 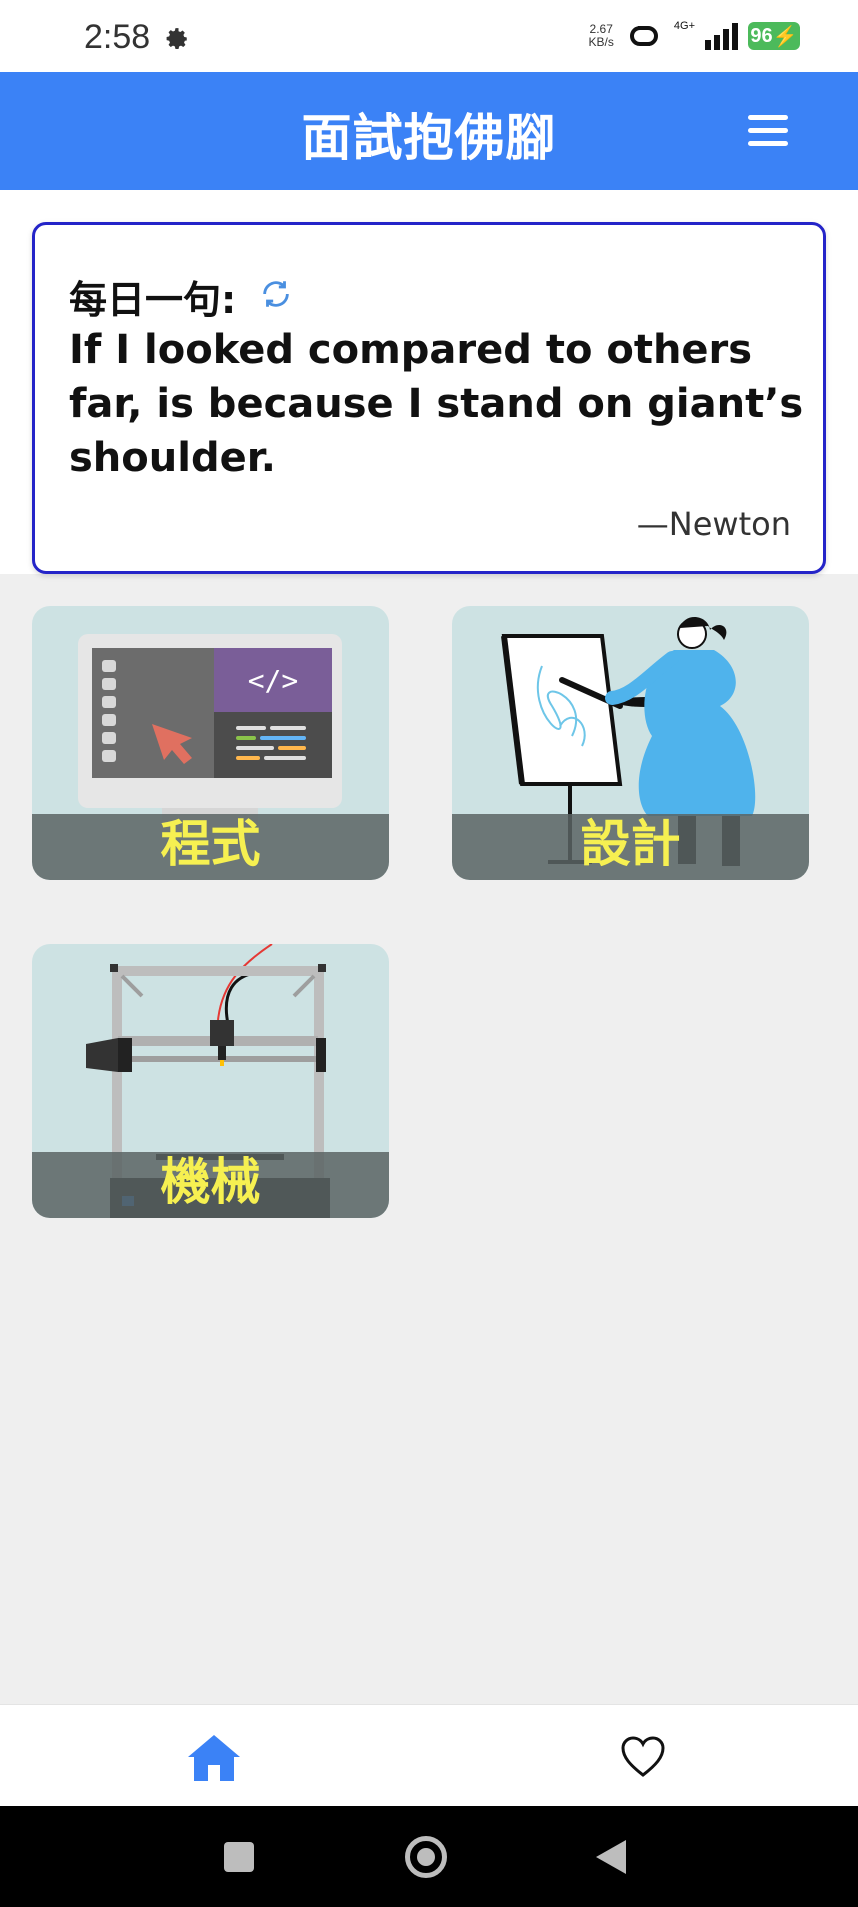 What do you see at coordinates (176, 38) in the screenshot?
I see `settings-gear-icon` at bounding box center [176, 38].